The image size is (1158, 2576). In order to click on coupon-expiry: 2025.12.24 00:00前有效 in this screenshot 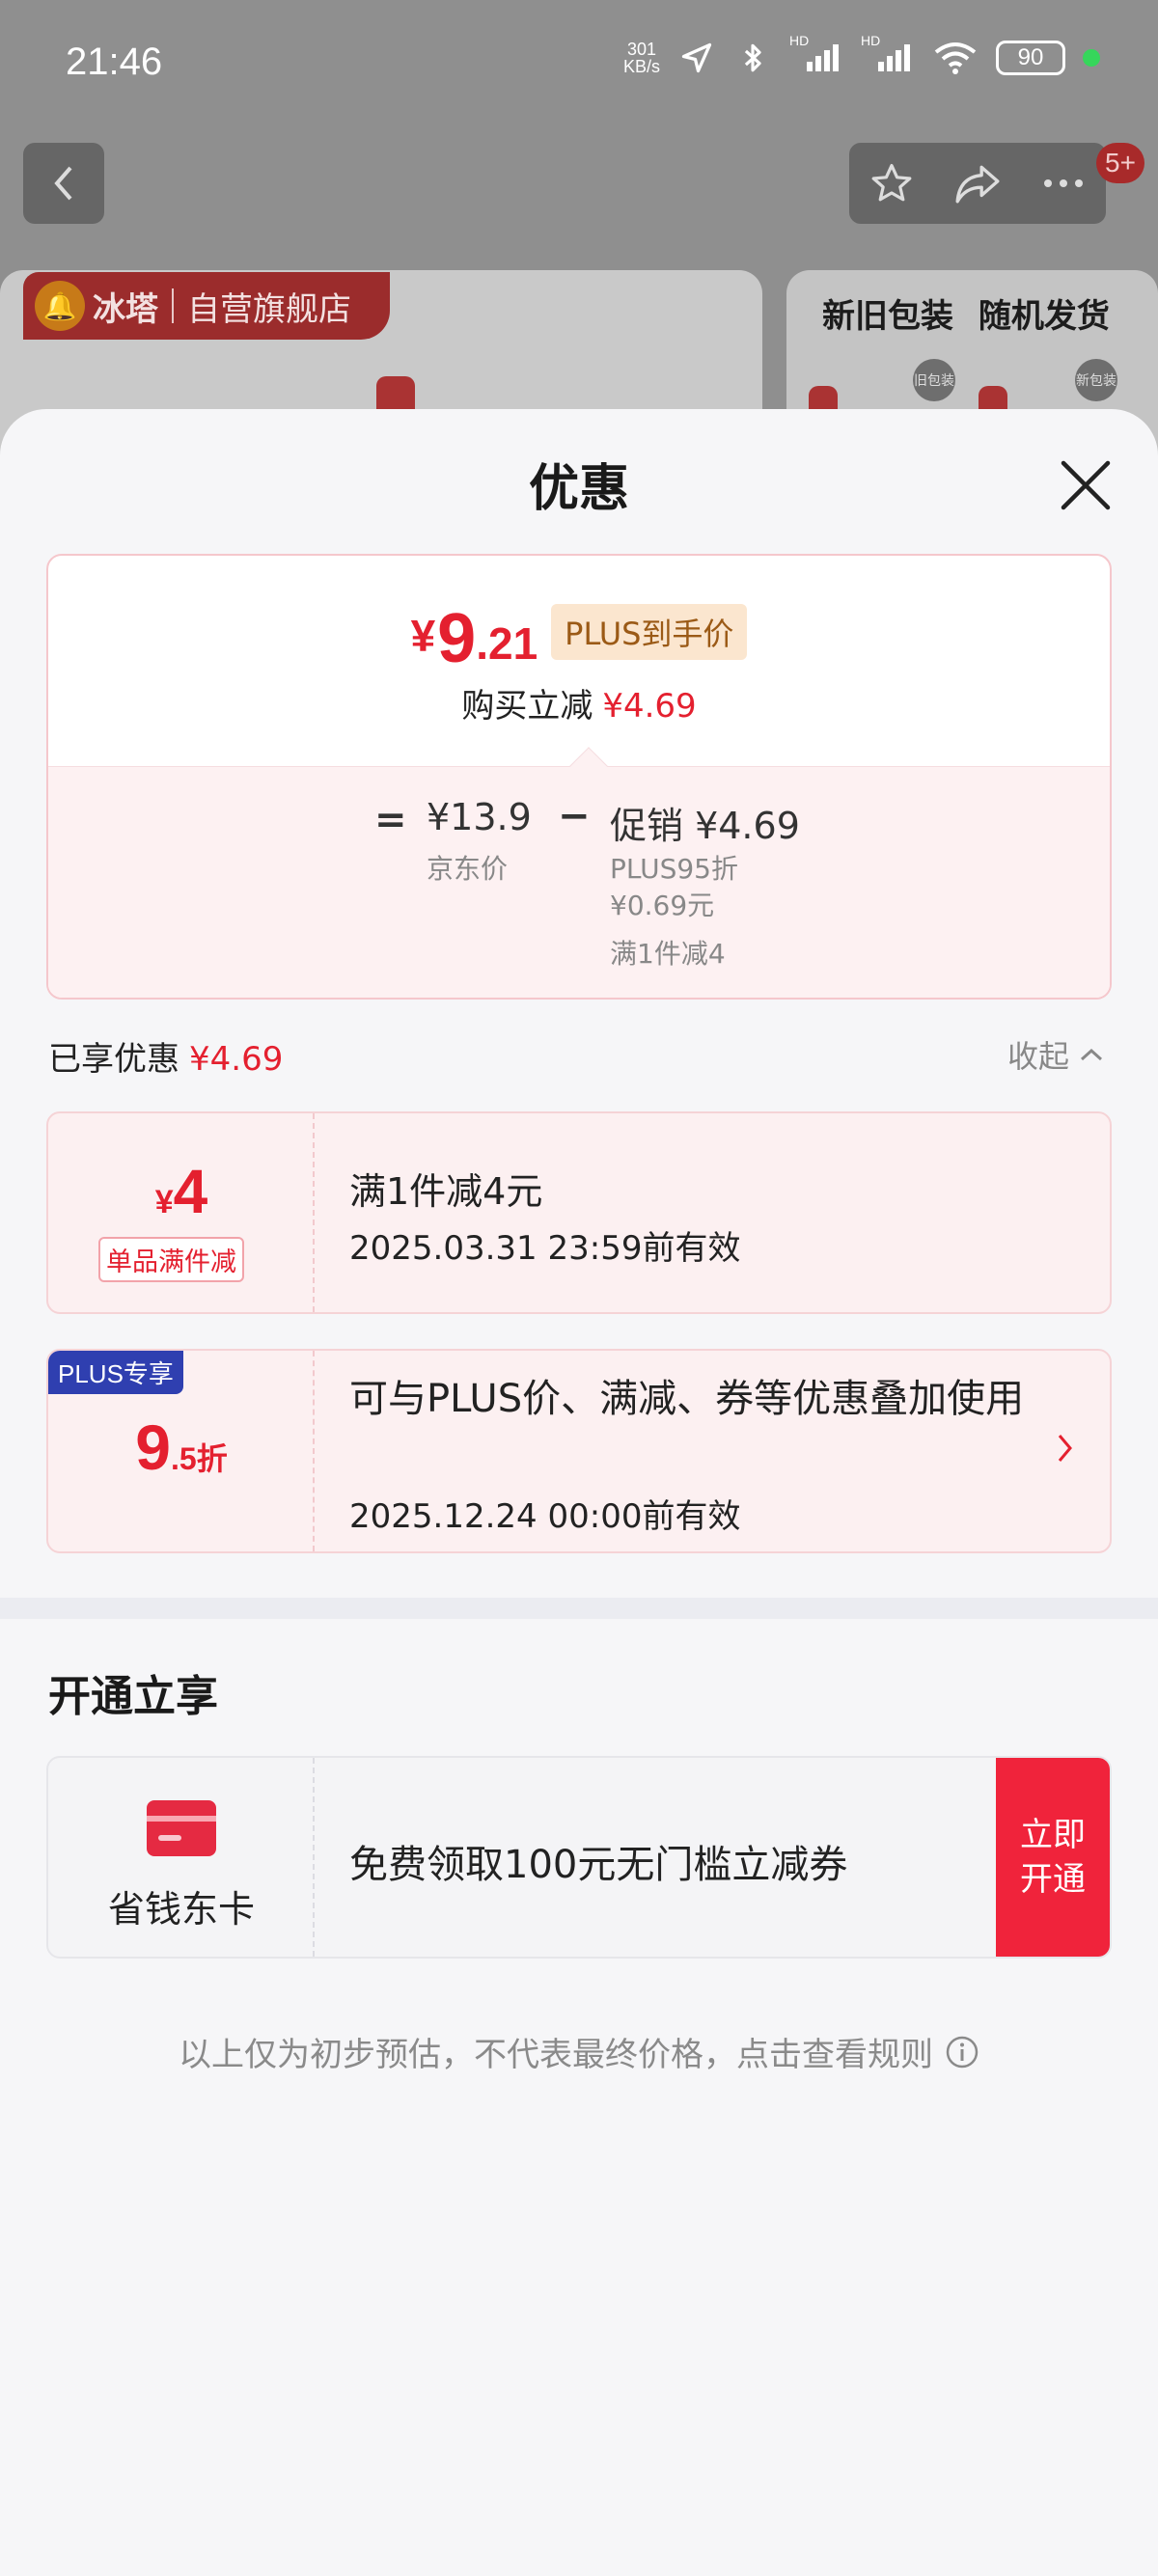, I will do `click(545, 1517)`.